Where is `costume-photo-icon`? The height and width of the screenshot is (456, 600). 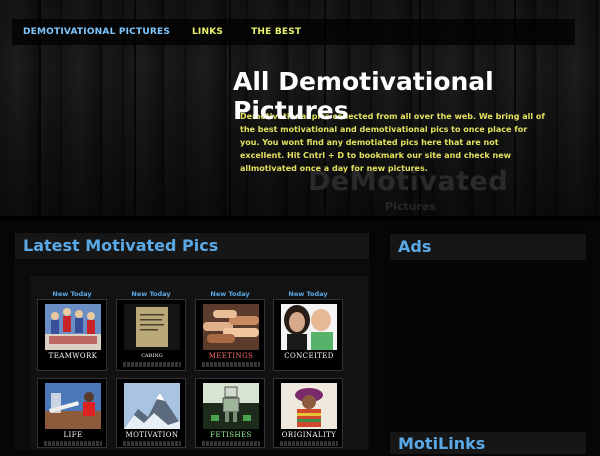 costume-photo-icon is located at coordinates (309, 406).